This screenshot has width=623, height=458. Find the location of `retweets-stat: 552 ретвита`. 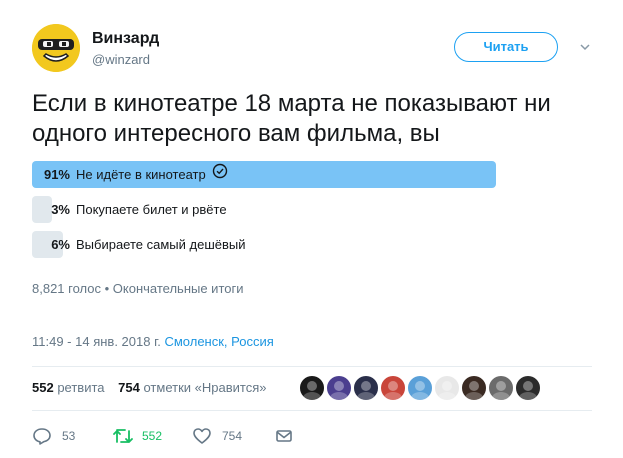

retweets-stat: 552 ретвита is located at coordinates (68, 387).